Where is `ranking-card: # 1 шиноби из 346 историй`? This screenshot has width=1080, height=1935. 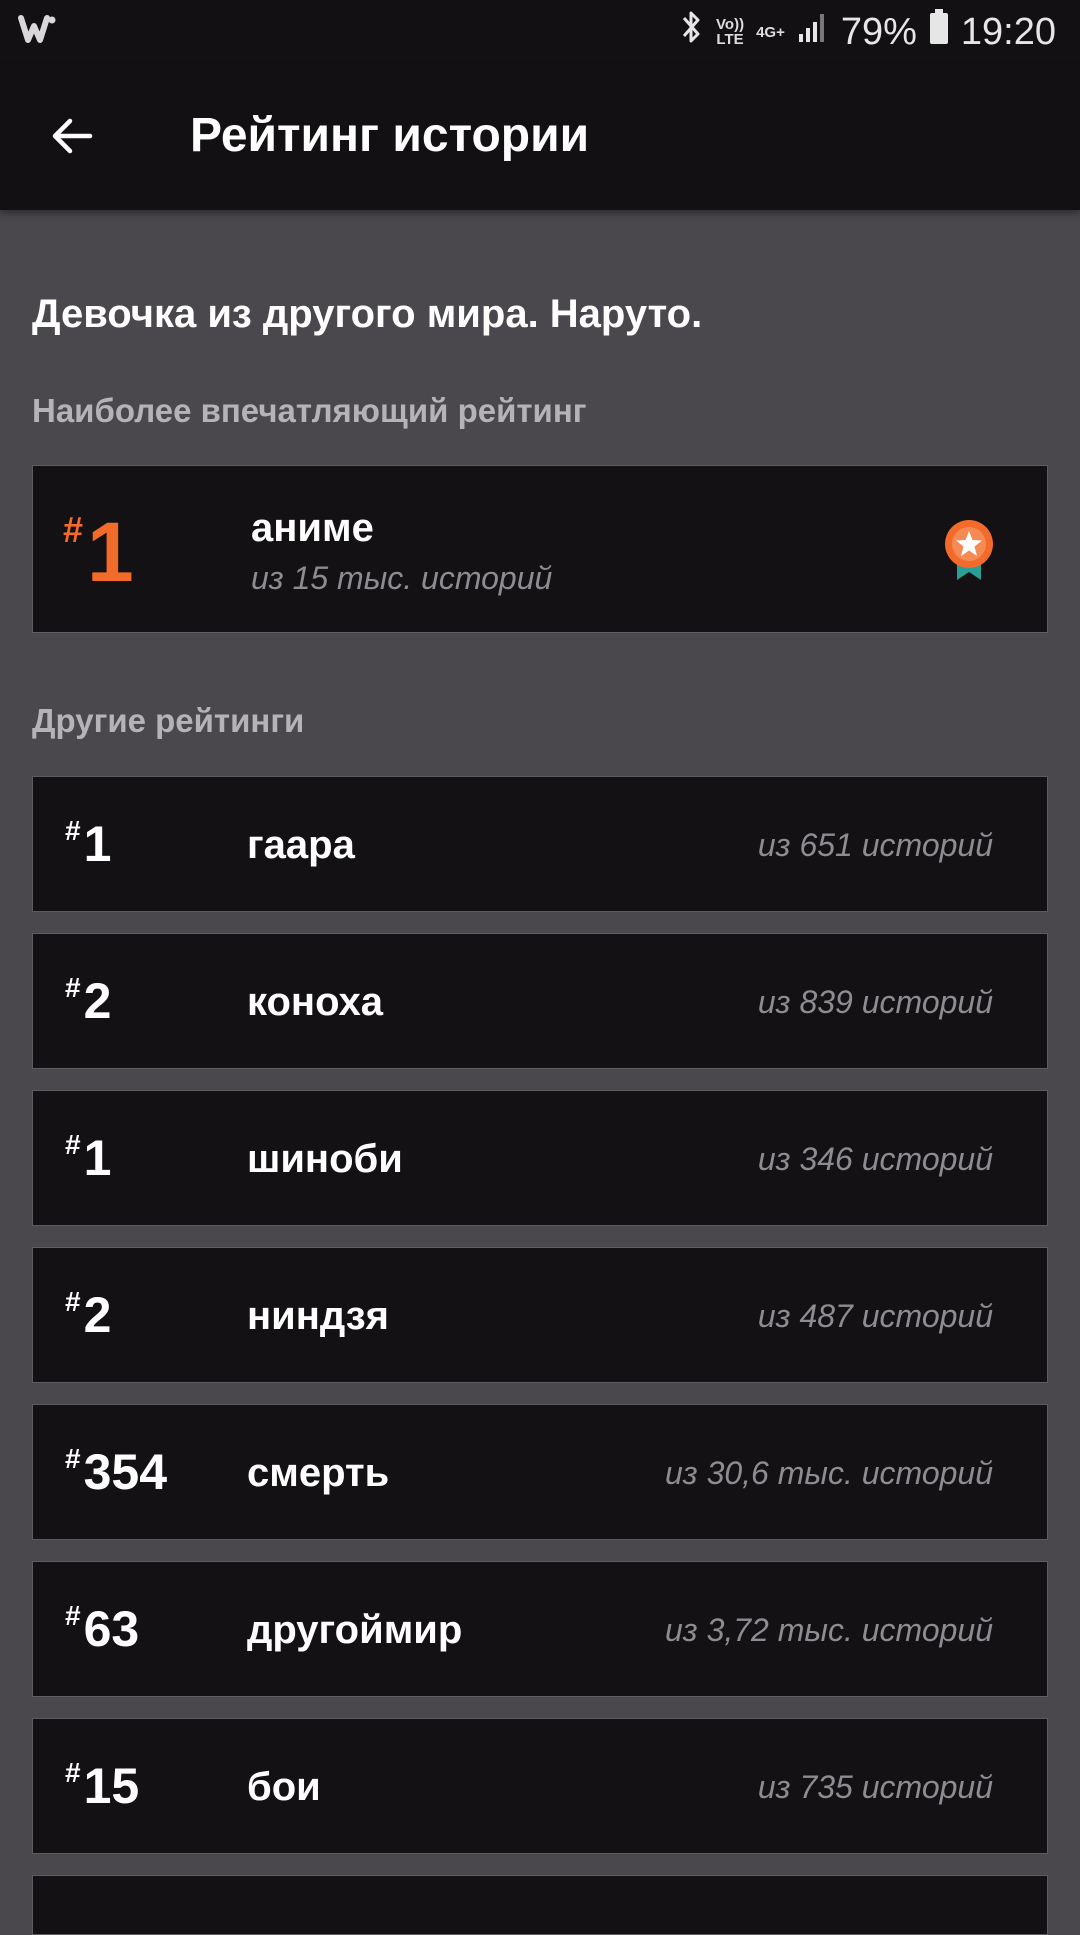 ranking-card: # 1 шиноби из 346 историй is located at coordinates (540, 1158).